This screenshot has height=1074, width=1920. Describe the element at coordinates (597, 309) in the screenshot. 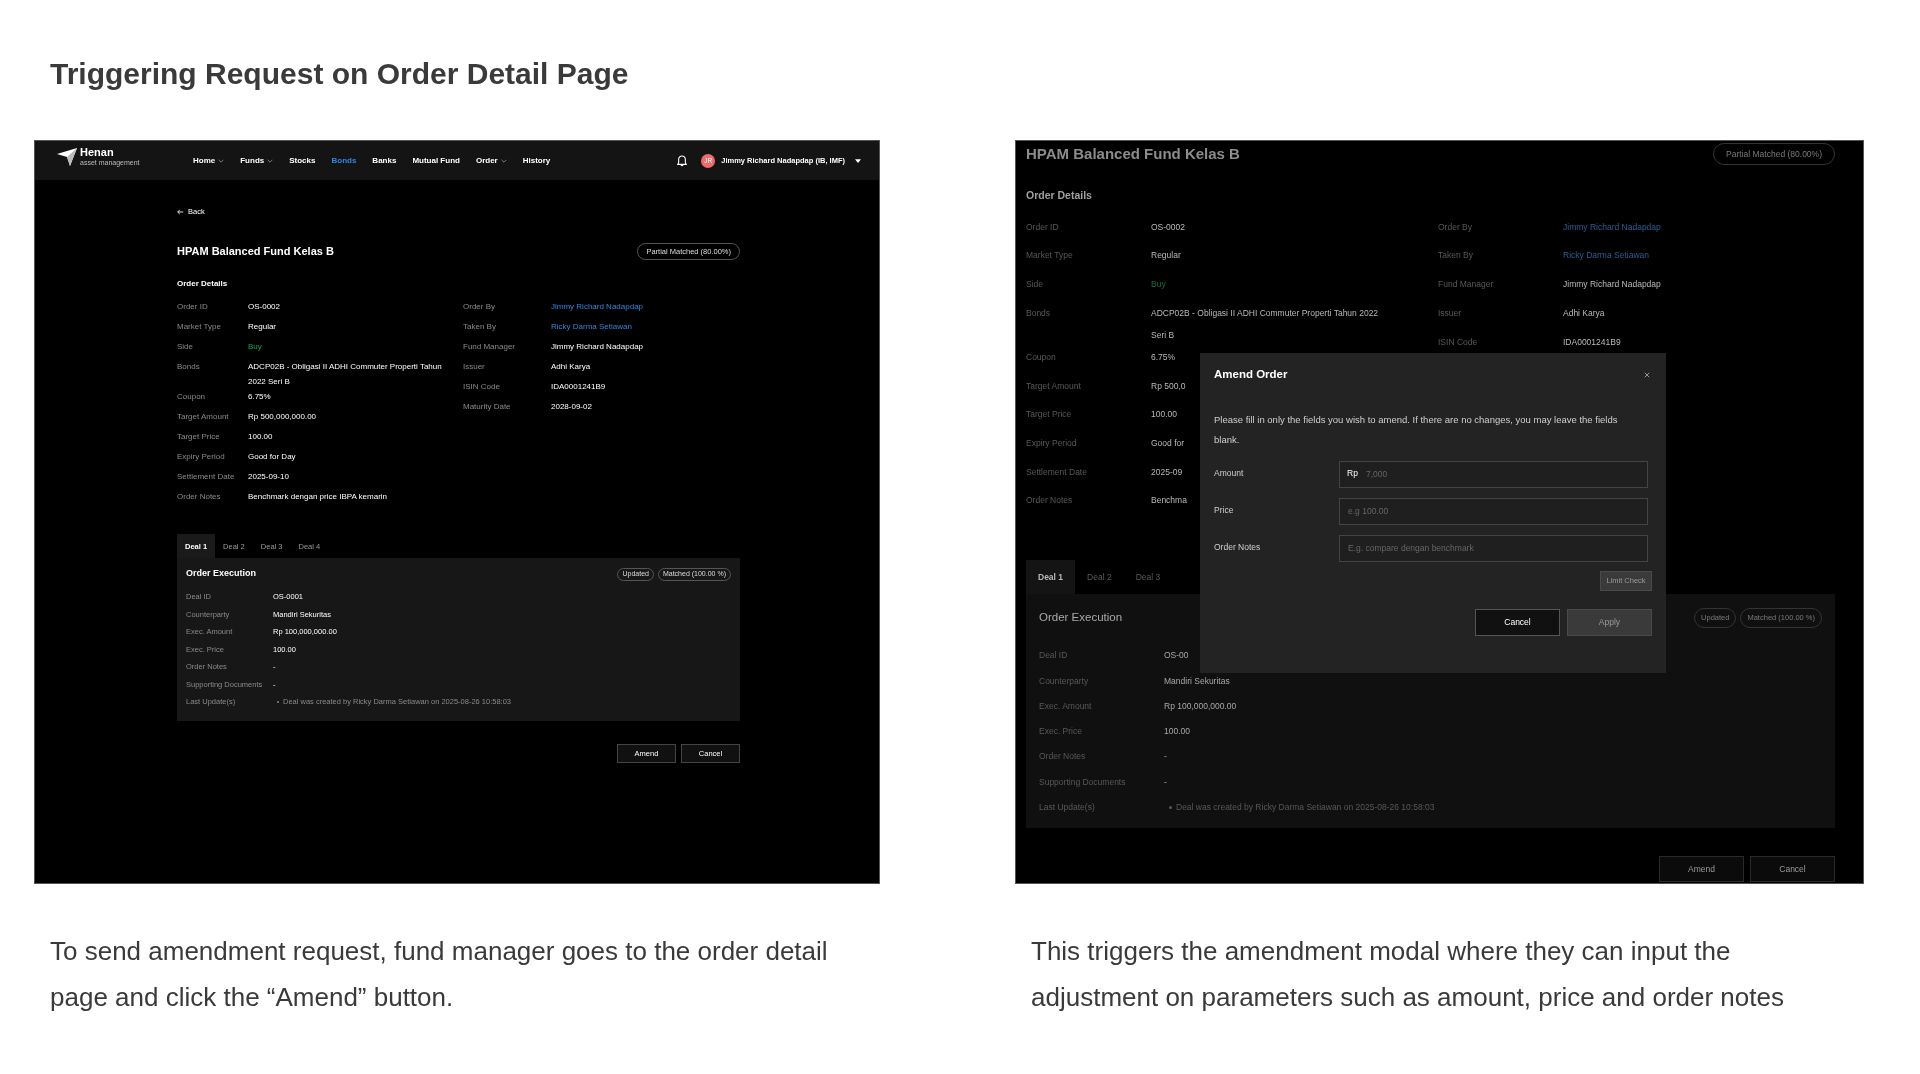

I see `user-link: Jimmy Richard Nadapdap` at that location.